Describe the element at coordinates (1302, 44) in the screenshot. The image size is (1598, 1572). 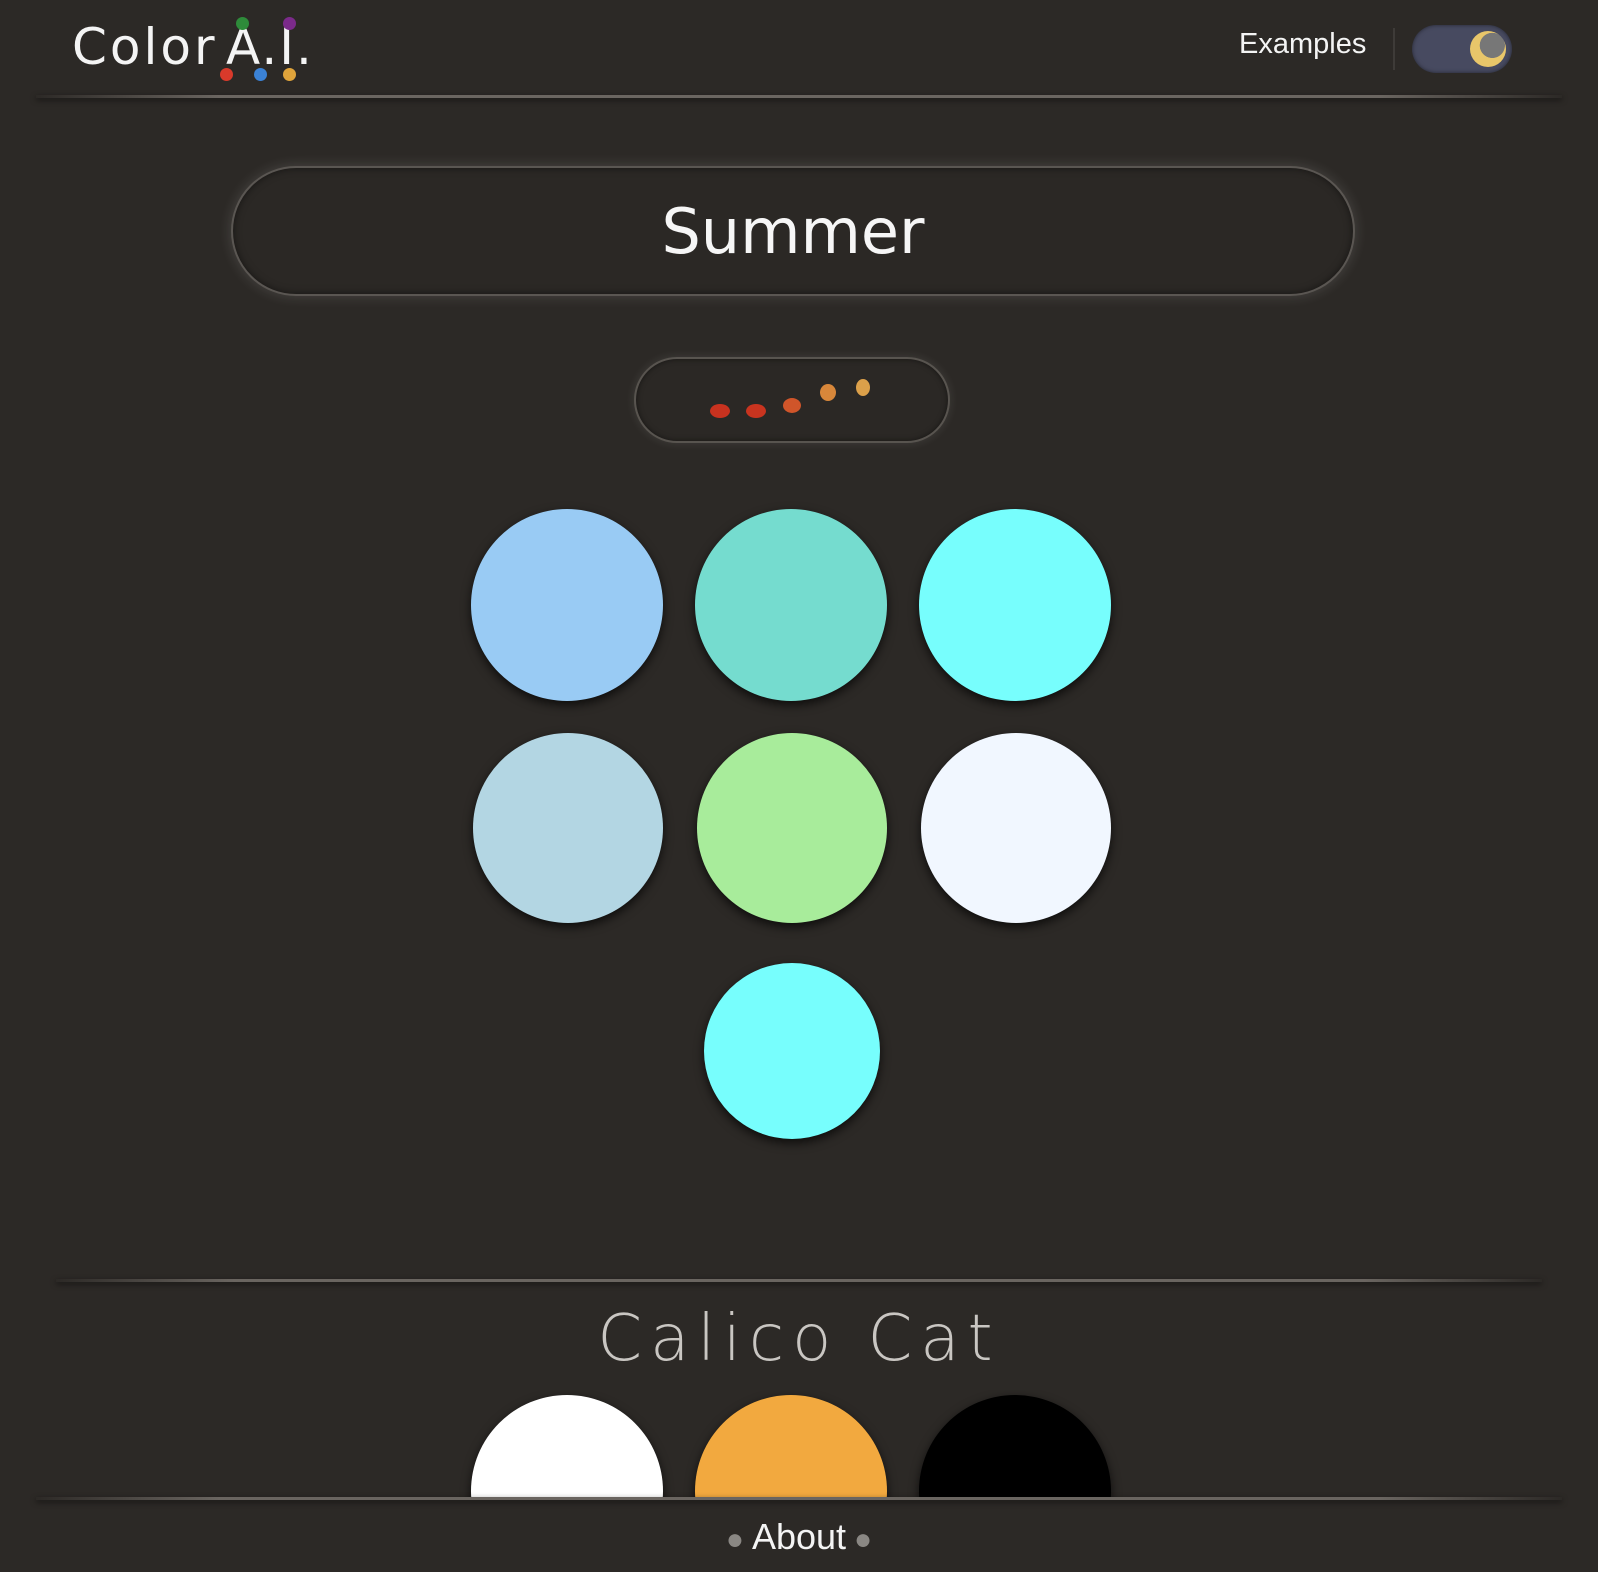
I see `examples-link: Examples` at that location.